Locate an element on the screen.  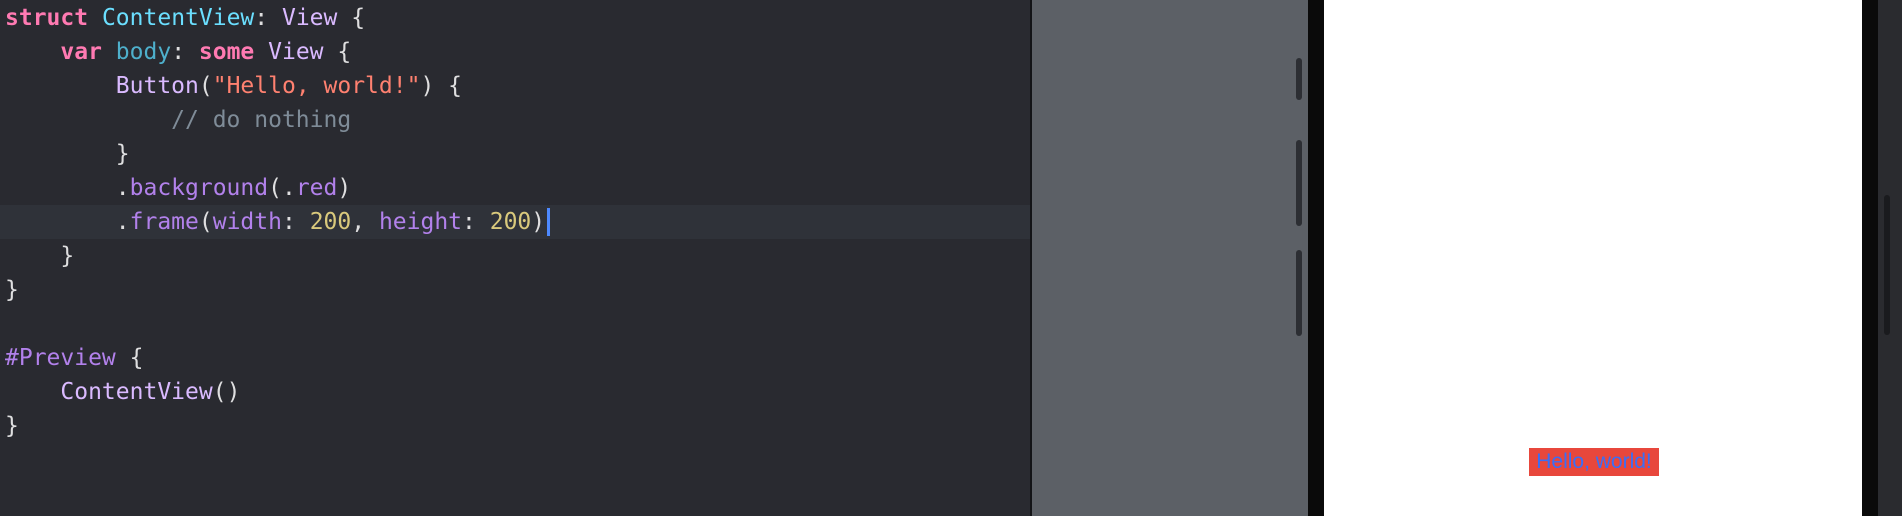
code-line: var body: some View { is located at coordinates (515, 52).